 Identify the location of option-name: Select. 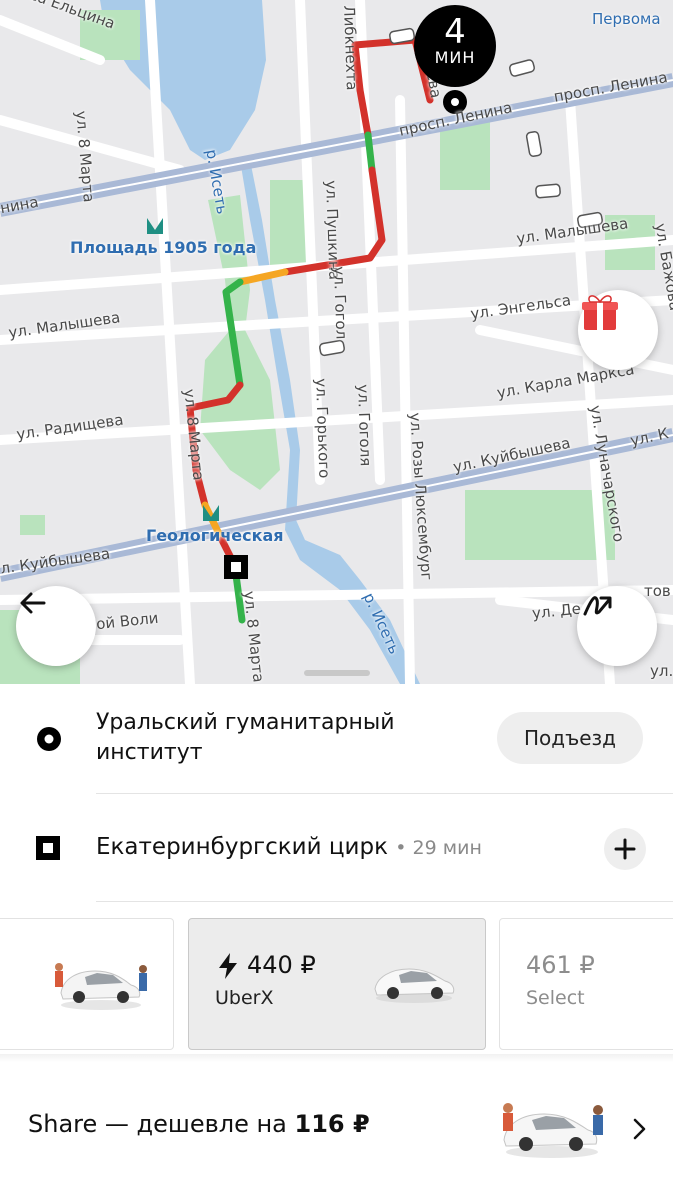
(555, 998).